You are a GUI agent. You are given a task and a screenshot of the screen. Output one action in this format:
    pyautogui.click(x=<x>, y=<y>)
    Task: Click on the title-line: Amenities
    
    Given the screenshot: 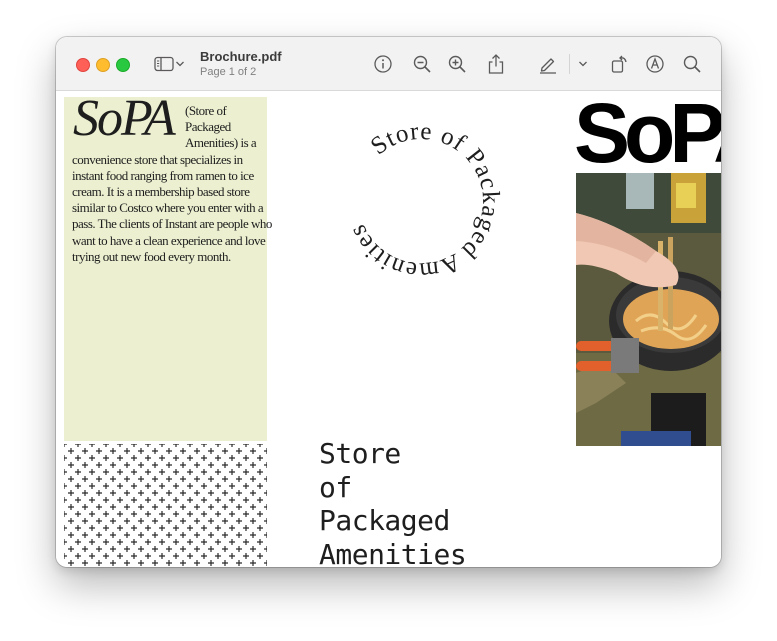 What is the action you would take?
    pyautogui.click(x=393, y=552)
    